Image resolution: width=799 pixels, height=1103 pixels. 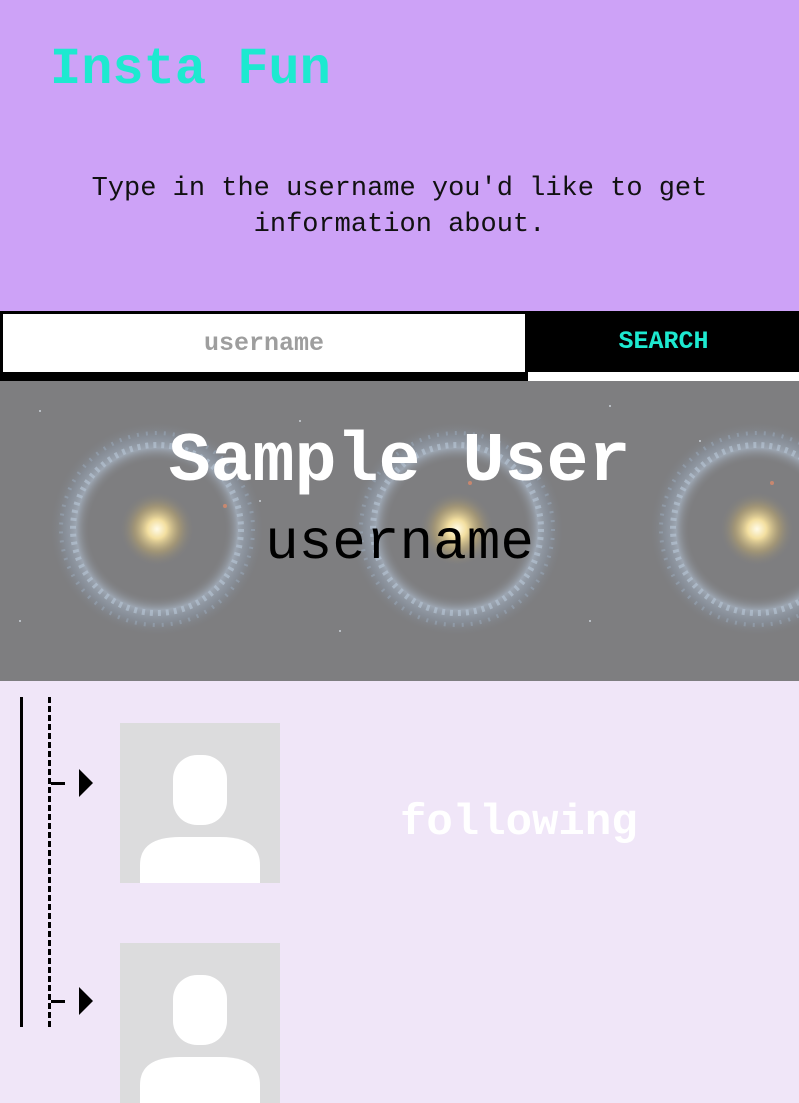 I want to click on tree-solid-line, so click(x=21, y=862).